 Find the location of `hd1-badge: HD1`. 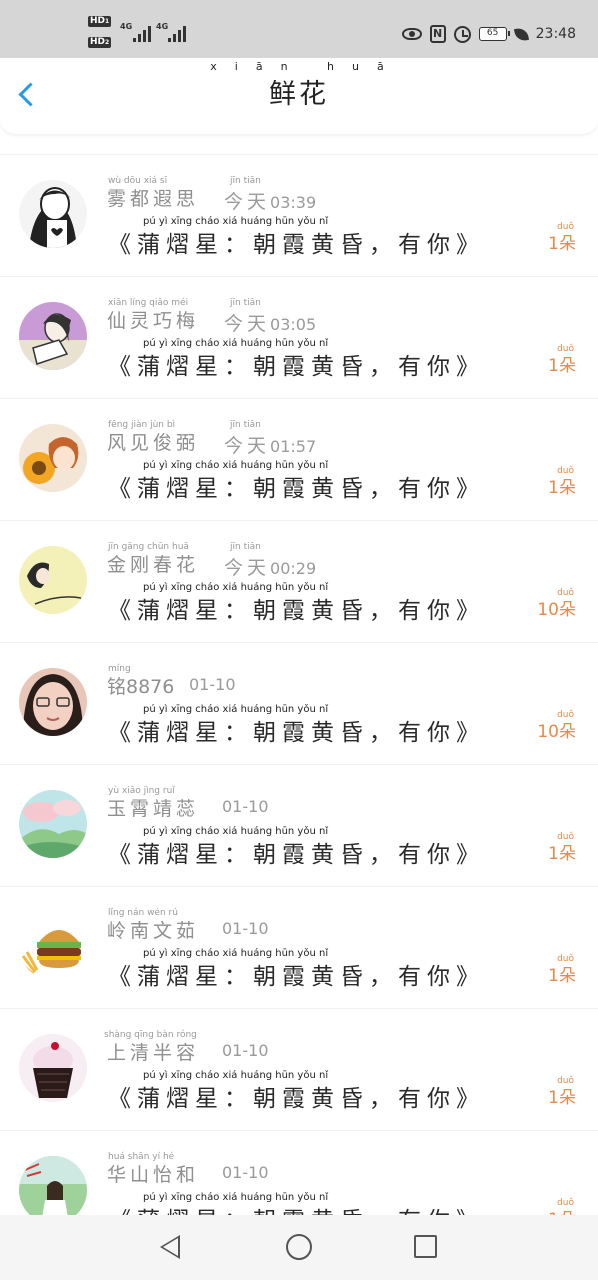

hd1-badge: HD1 is located at coordinates (100, 21).